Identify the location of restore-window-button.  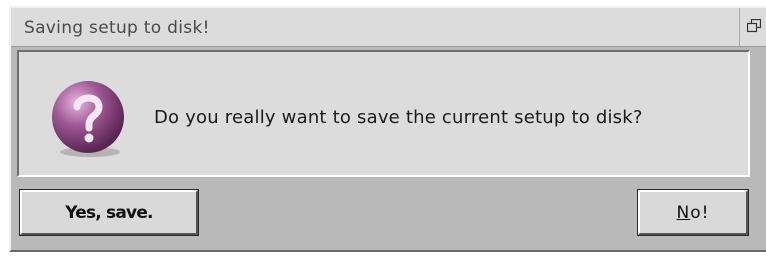
(752, 27).